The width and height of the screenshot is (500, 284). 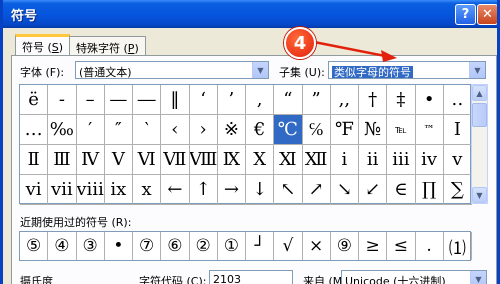 What do you see at coordinates (465, 14) in the screenshot?
I see `help-button: ?` at bounding box center [465, 14].